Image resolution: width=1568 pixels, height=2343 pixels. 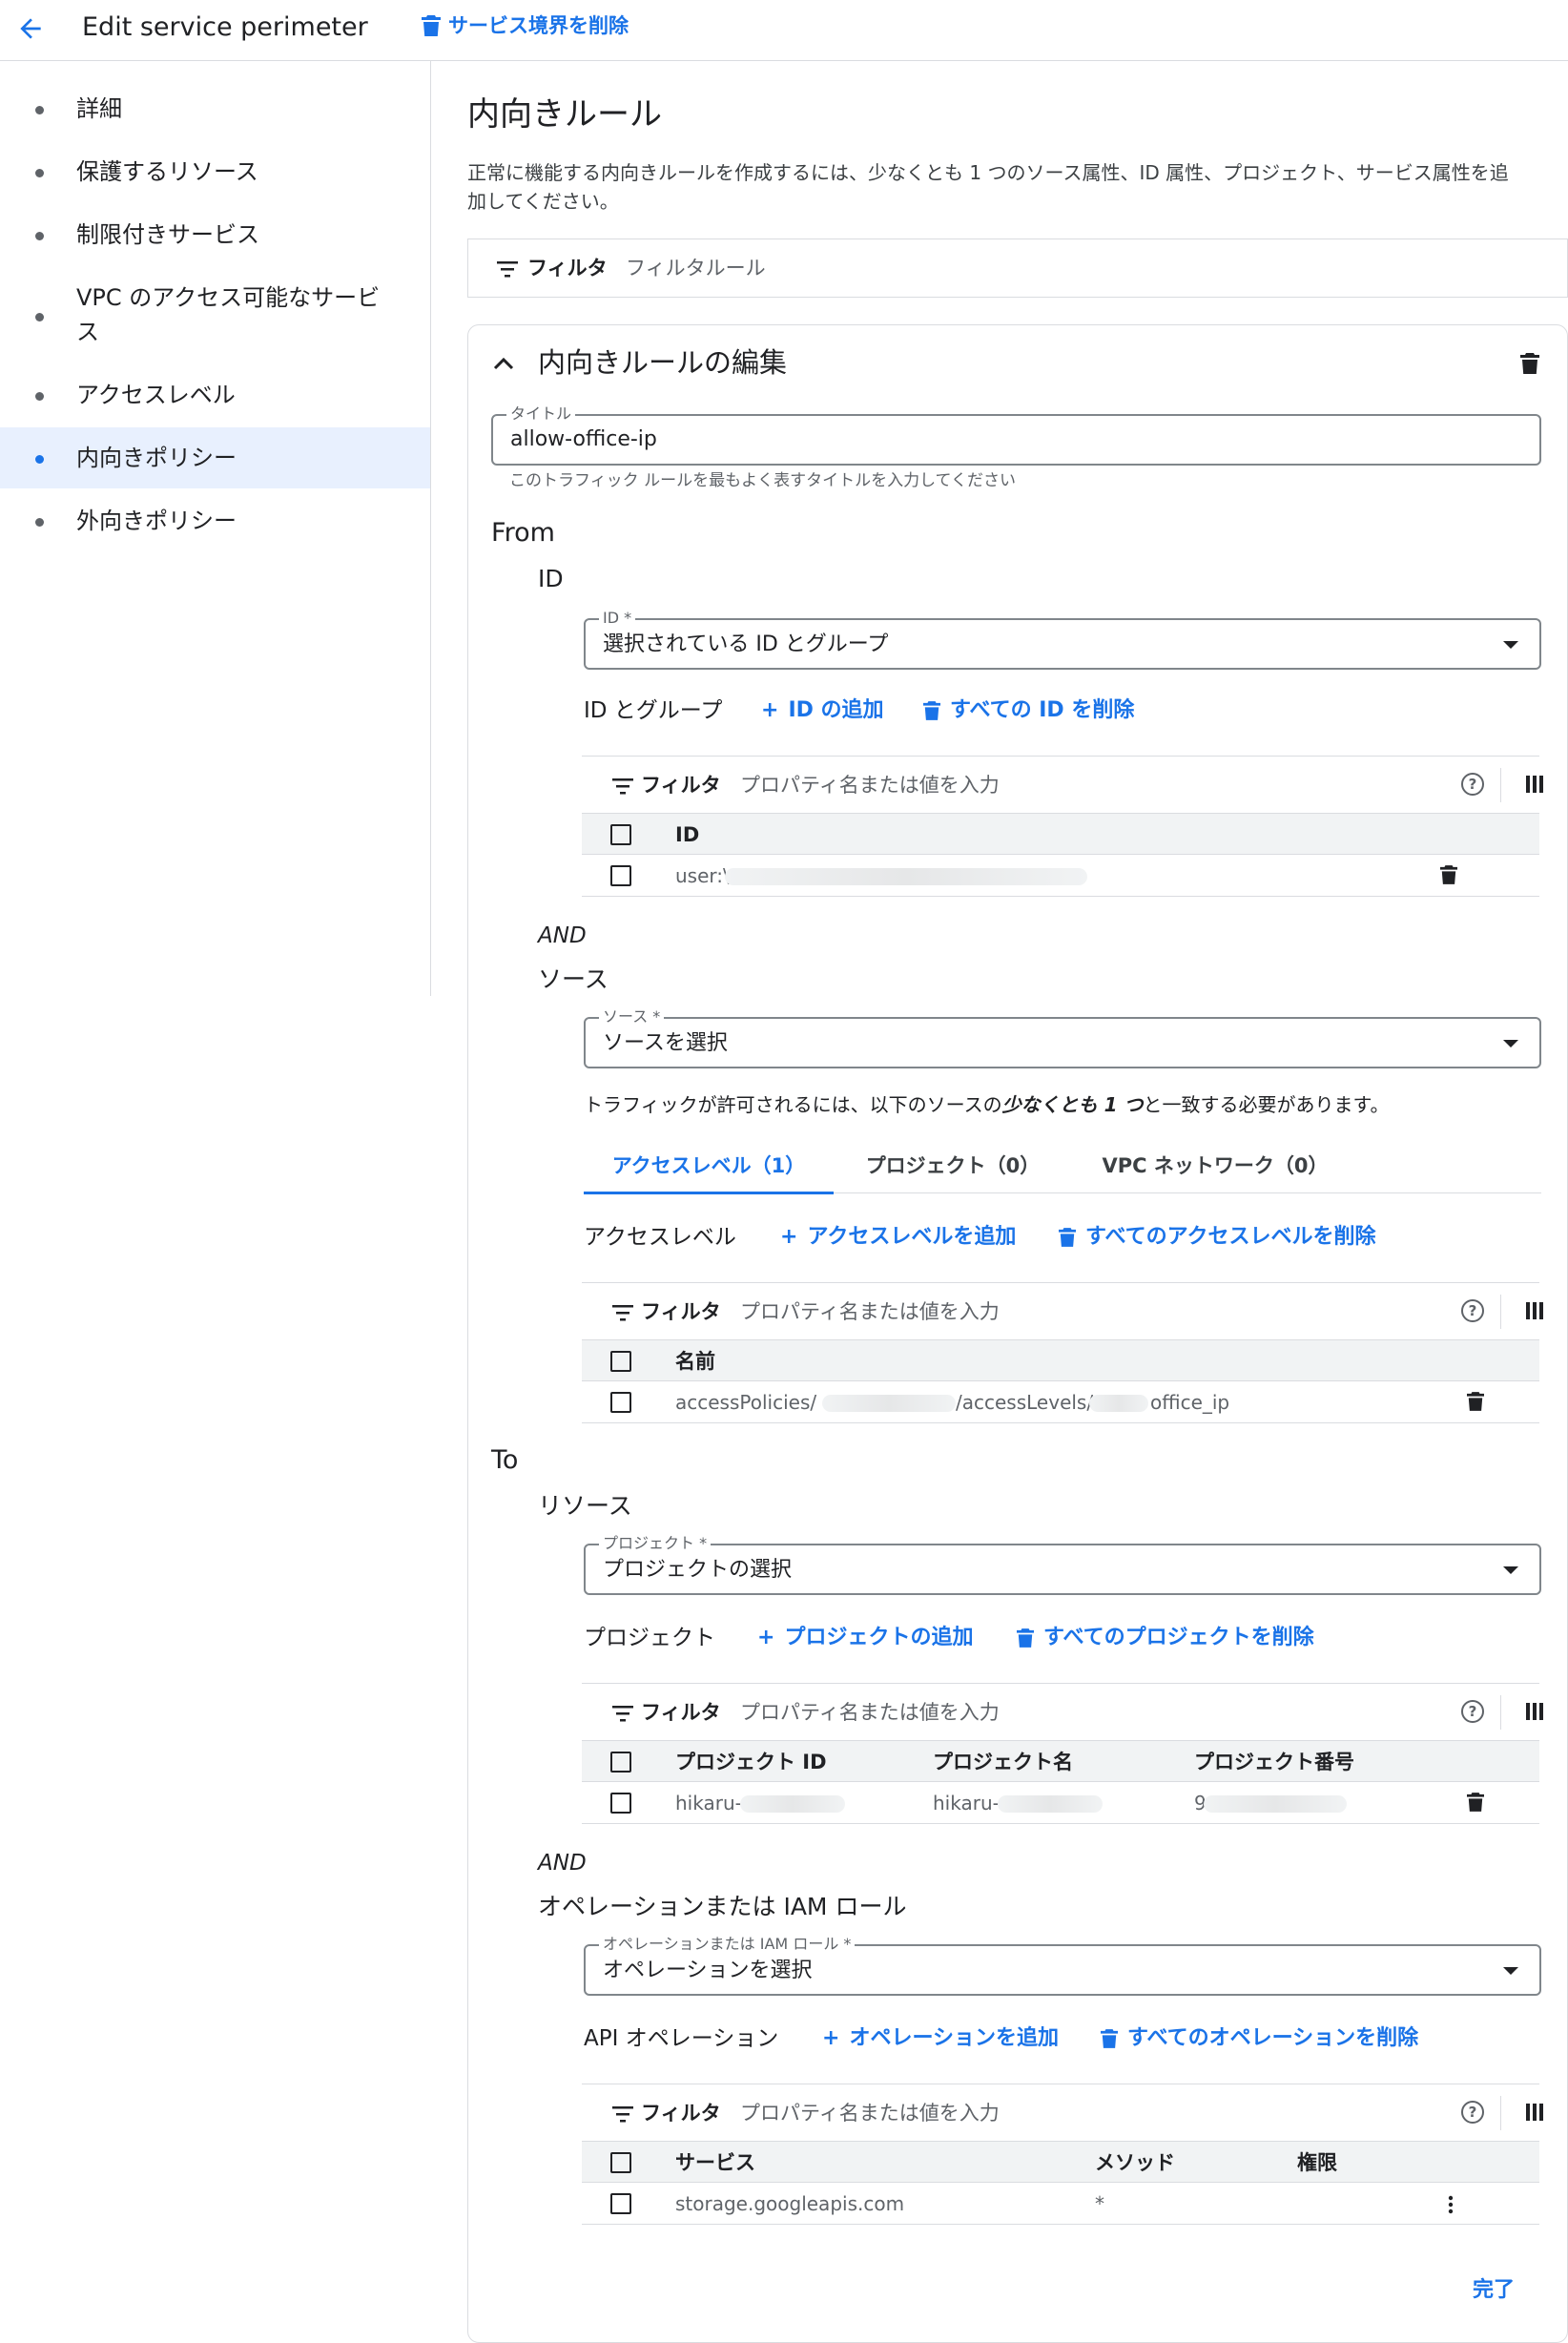 I want to click on id-select: ID * 選択されている ID とグループ, so click(x=1062, y=639).